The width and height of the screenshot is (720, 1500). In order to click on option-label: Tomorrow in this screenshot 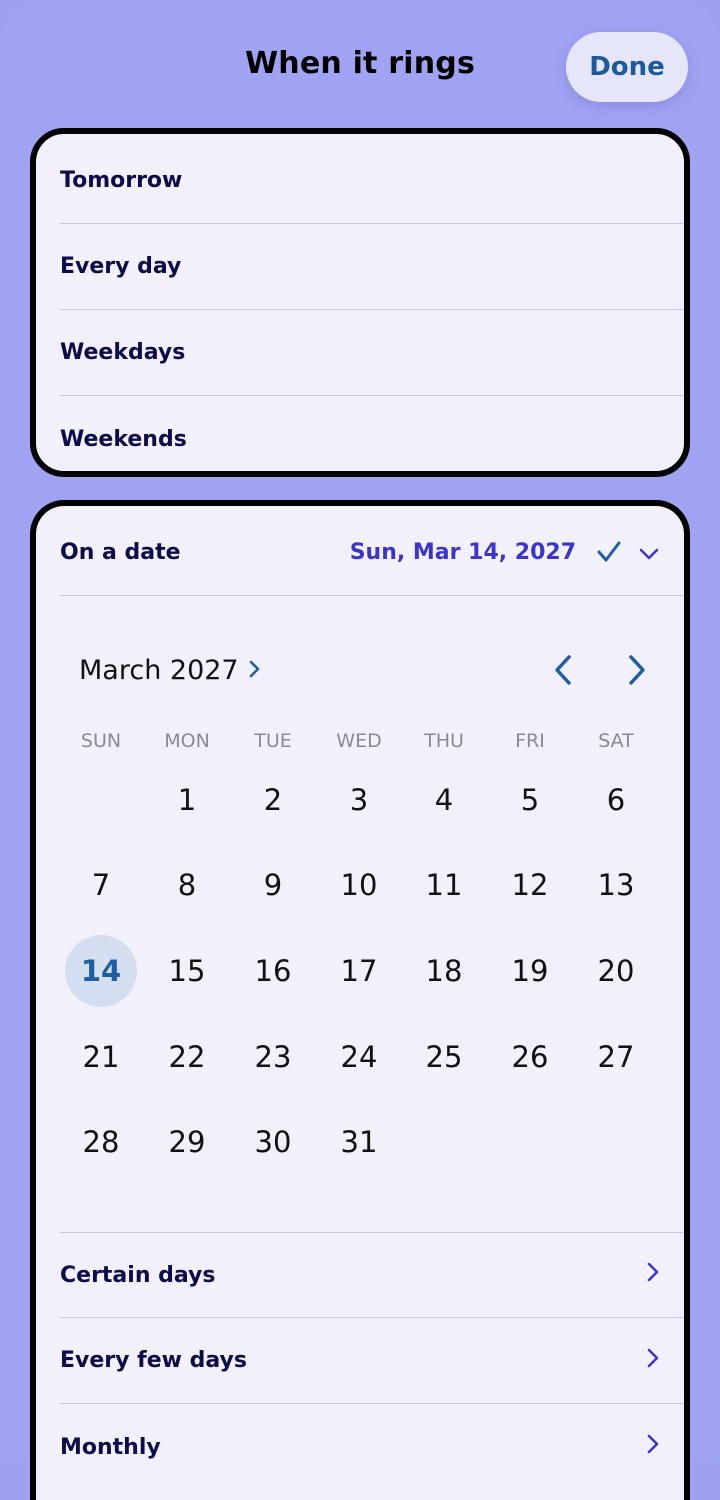, I will do `click(121, 180)`.